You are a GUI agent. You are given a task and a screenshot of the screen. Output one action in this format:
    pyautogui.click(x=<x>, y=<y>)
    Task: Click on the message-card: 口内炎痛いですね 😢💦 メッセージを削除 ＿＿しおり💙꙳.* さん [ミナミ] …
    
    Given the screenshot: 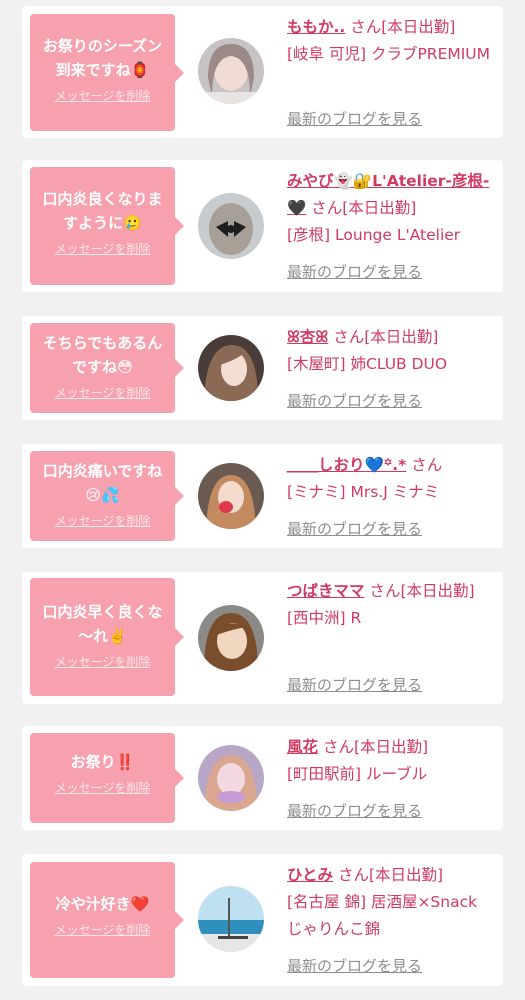 What is the action you would take?
    pyautogui.click(x=262, y=496)
    